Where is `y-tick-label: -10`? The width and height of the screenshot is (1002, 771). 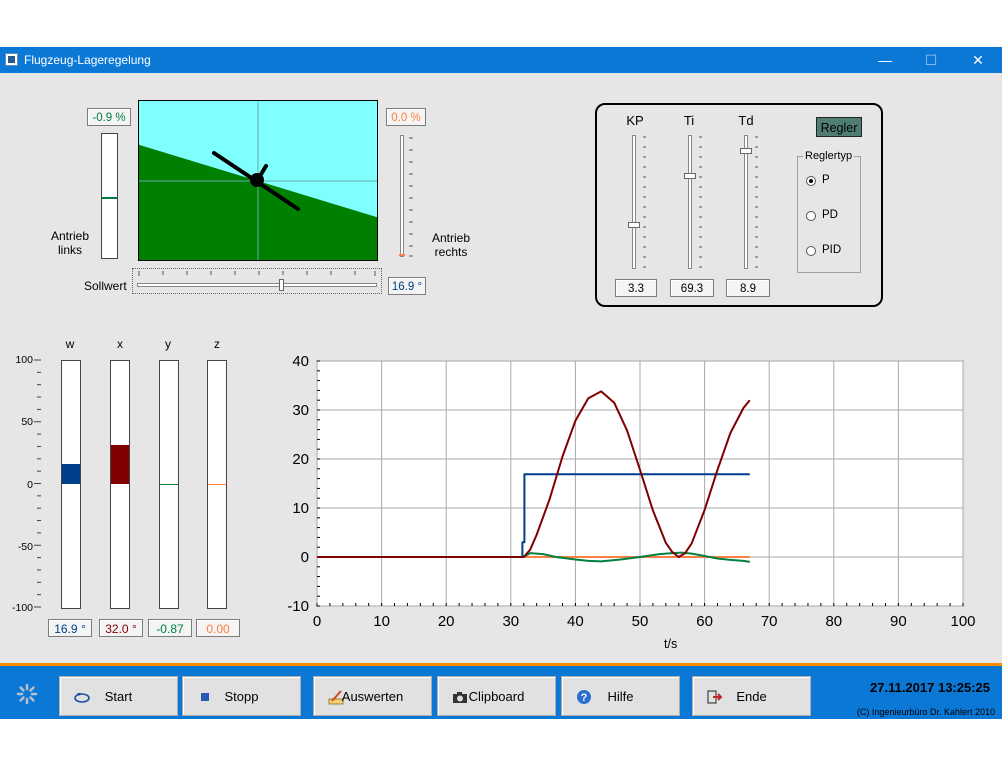 y-tick-label: -10 is located at coordinates (298, 606).